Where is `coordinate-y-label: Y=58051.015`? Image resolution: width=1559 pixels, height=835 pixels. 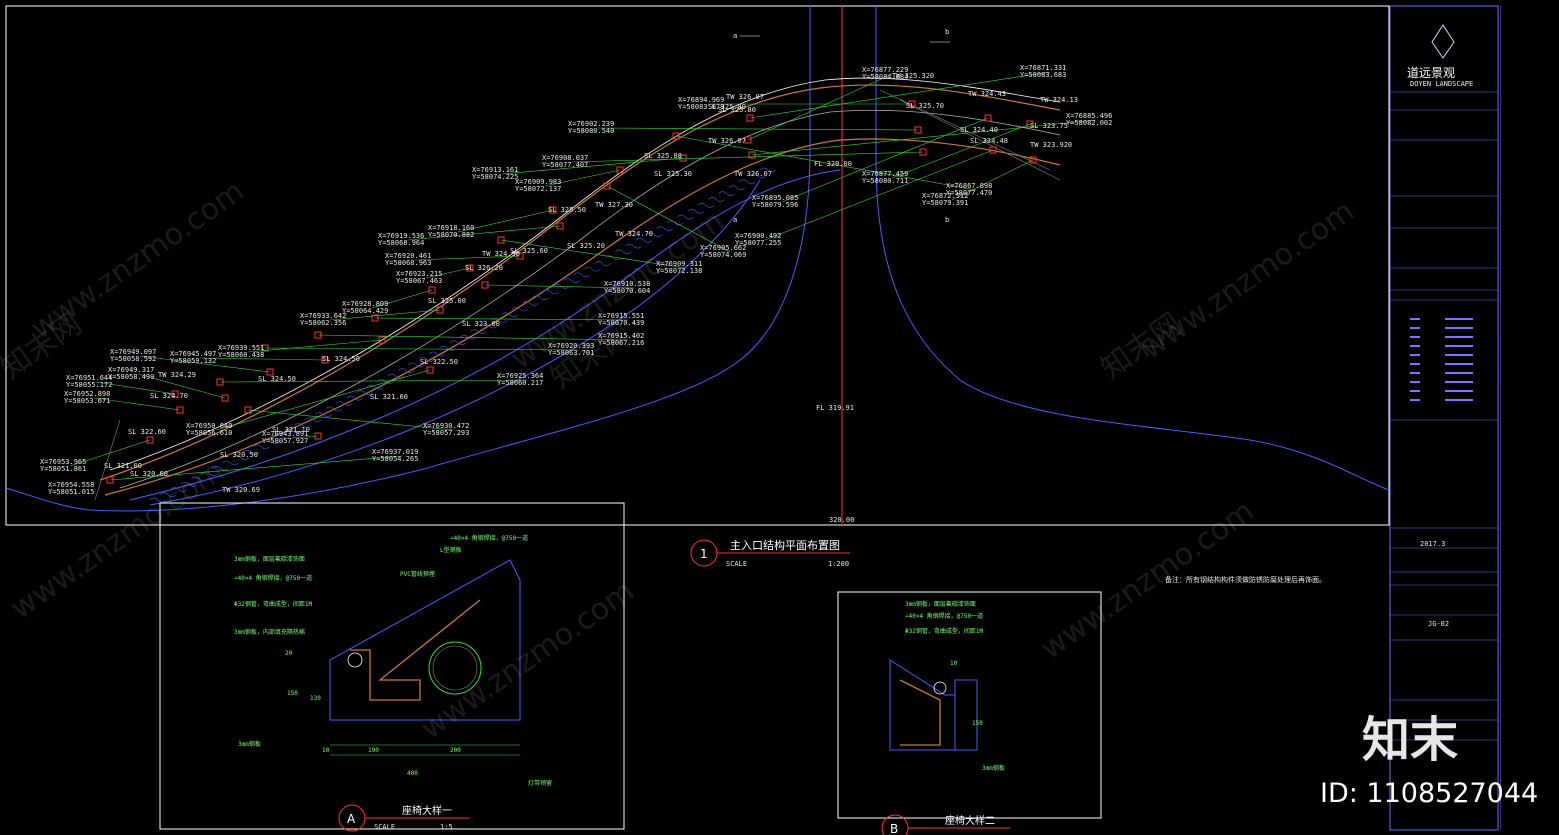 coordinate-y-label: Y=58051.015 is located at coordinates (71, 492).